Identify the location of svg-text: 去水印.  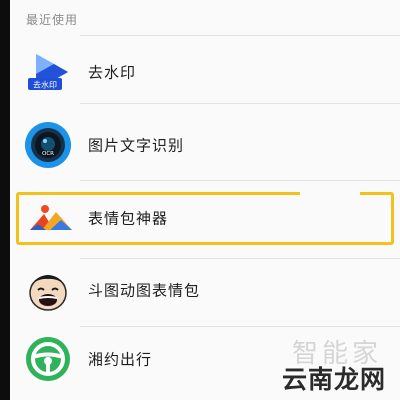
(45, 85).